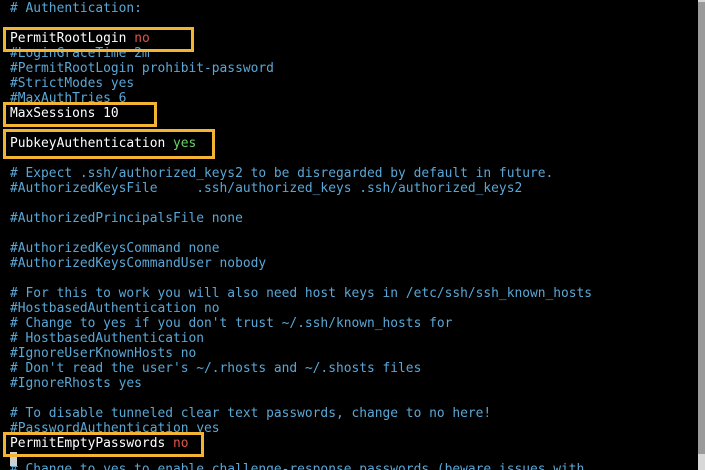 This screenshot has height=470, width=705. Describe the element at coordinates (115, 428) in the screenshot. I see `config-line: #PasswordAuthentication yes` at that location.